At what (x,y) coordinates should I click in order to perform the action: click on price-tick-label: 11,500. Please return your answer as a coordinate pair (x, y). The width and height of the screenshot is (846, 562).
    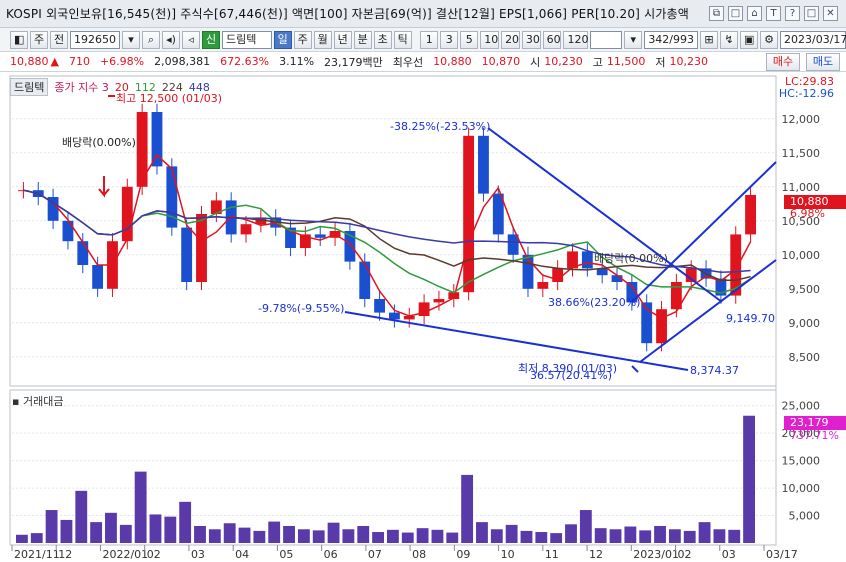
    Looking at the image, I should click on (801, 153).